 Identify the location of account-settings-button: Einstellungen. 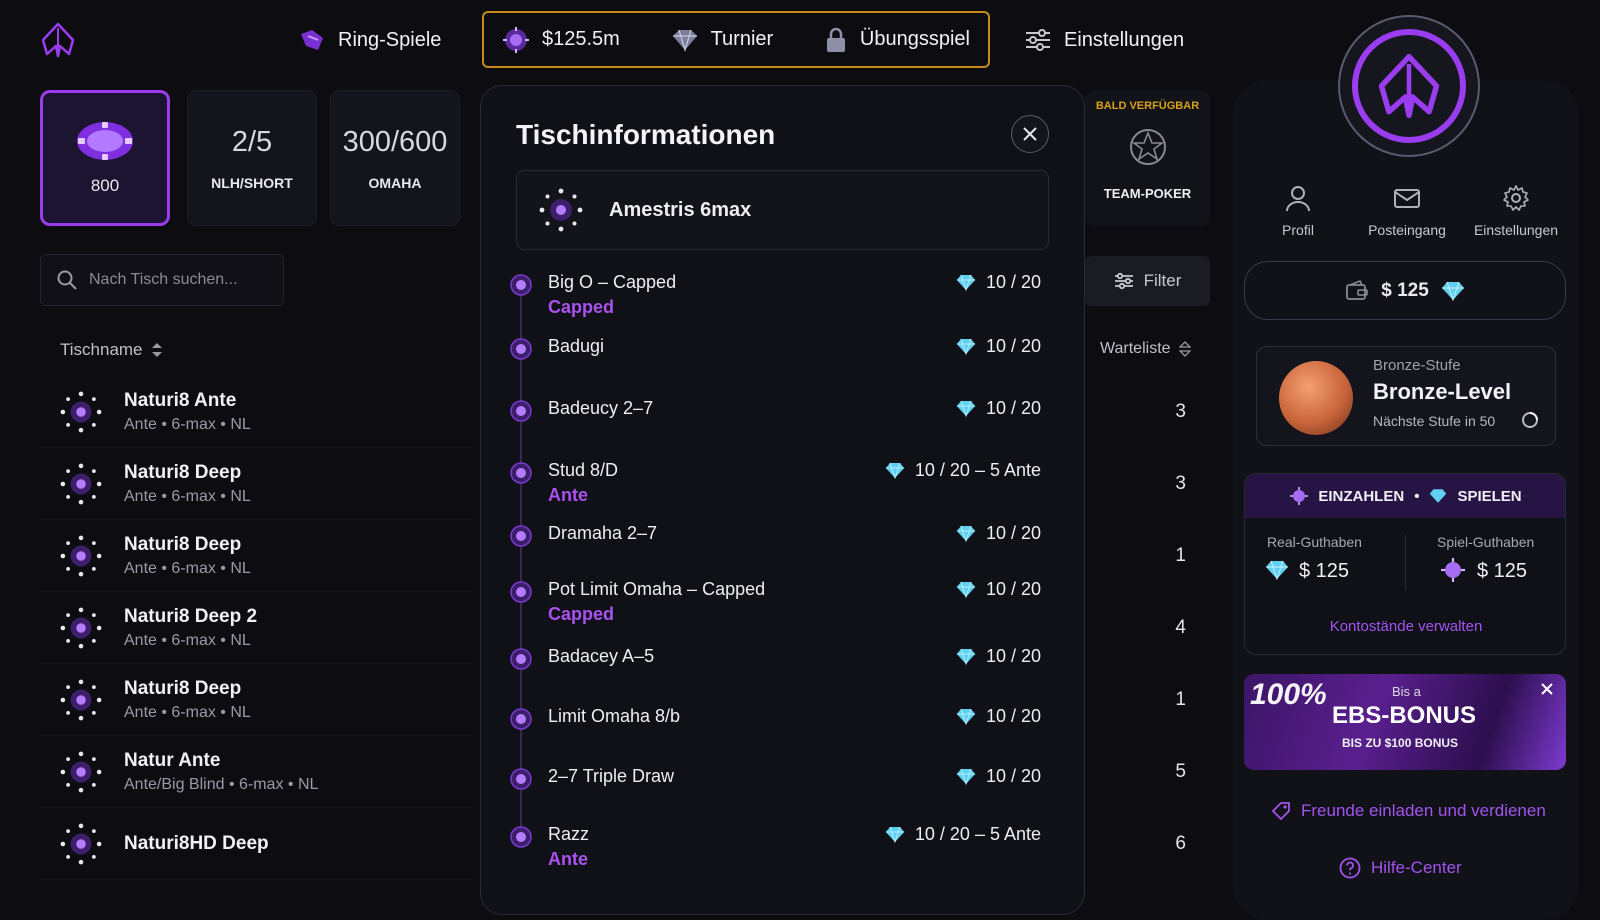
(1516, 211).